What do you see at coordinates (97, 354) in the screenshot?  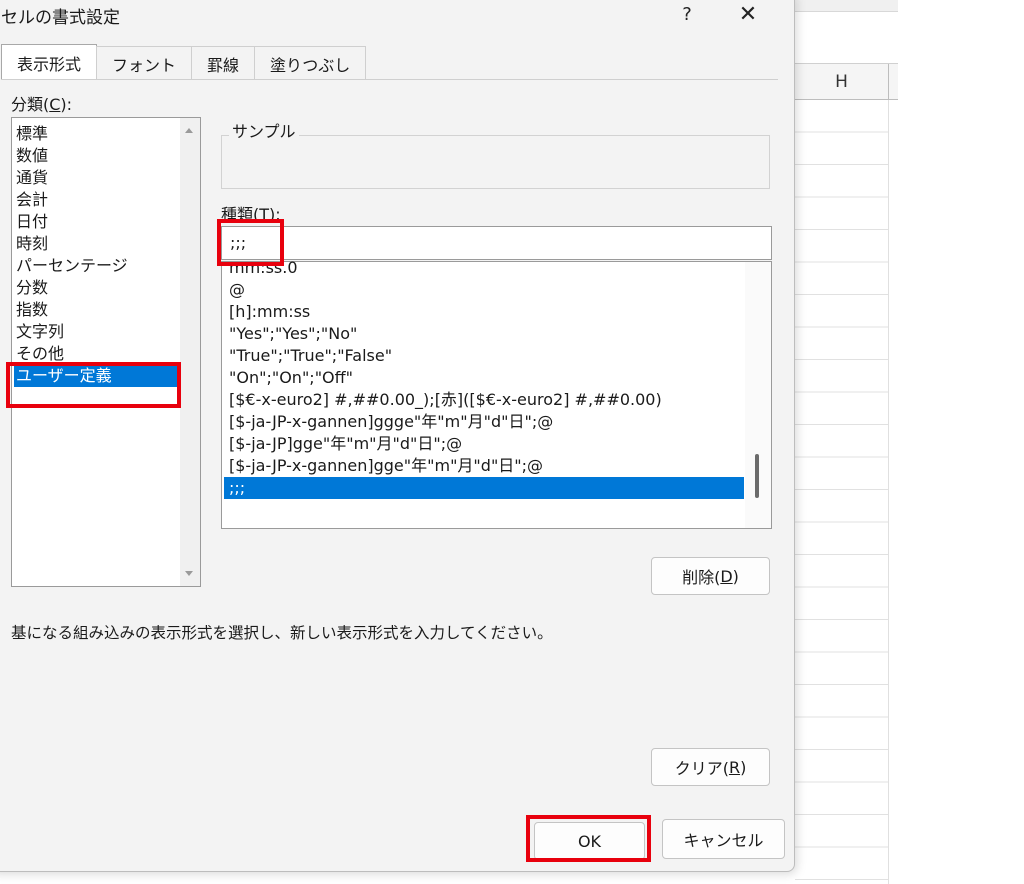 I see `category-item-special: その他` at bounding box center [97, 354].